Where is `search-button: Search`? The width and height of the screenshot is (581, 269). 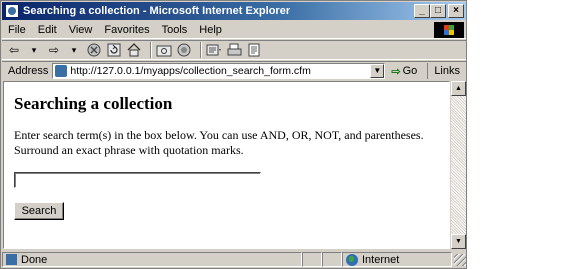
search-button: Search is located at coordinates (39, 211).